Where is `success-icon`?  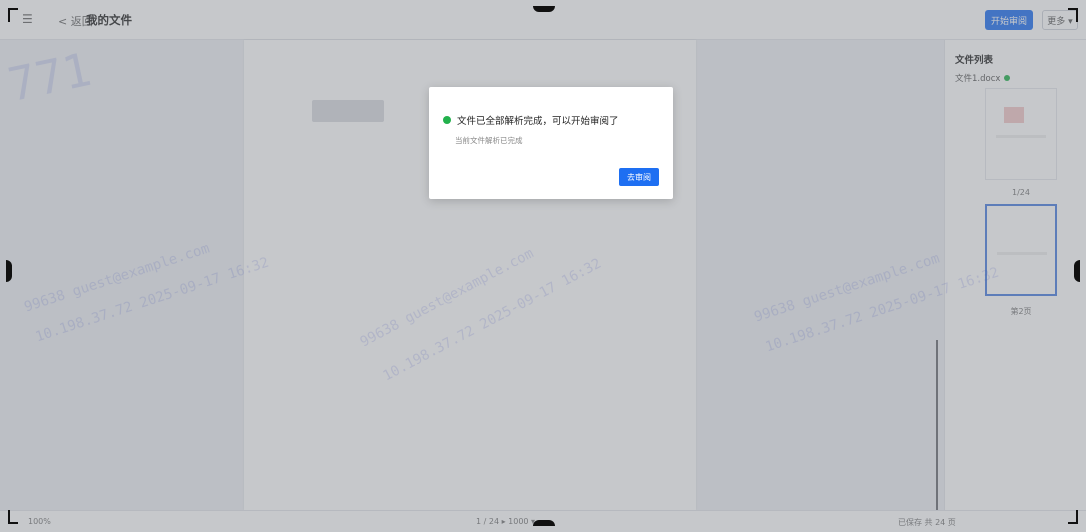 success-icon is located at coordinates (447, 120).